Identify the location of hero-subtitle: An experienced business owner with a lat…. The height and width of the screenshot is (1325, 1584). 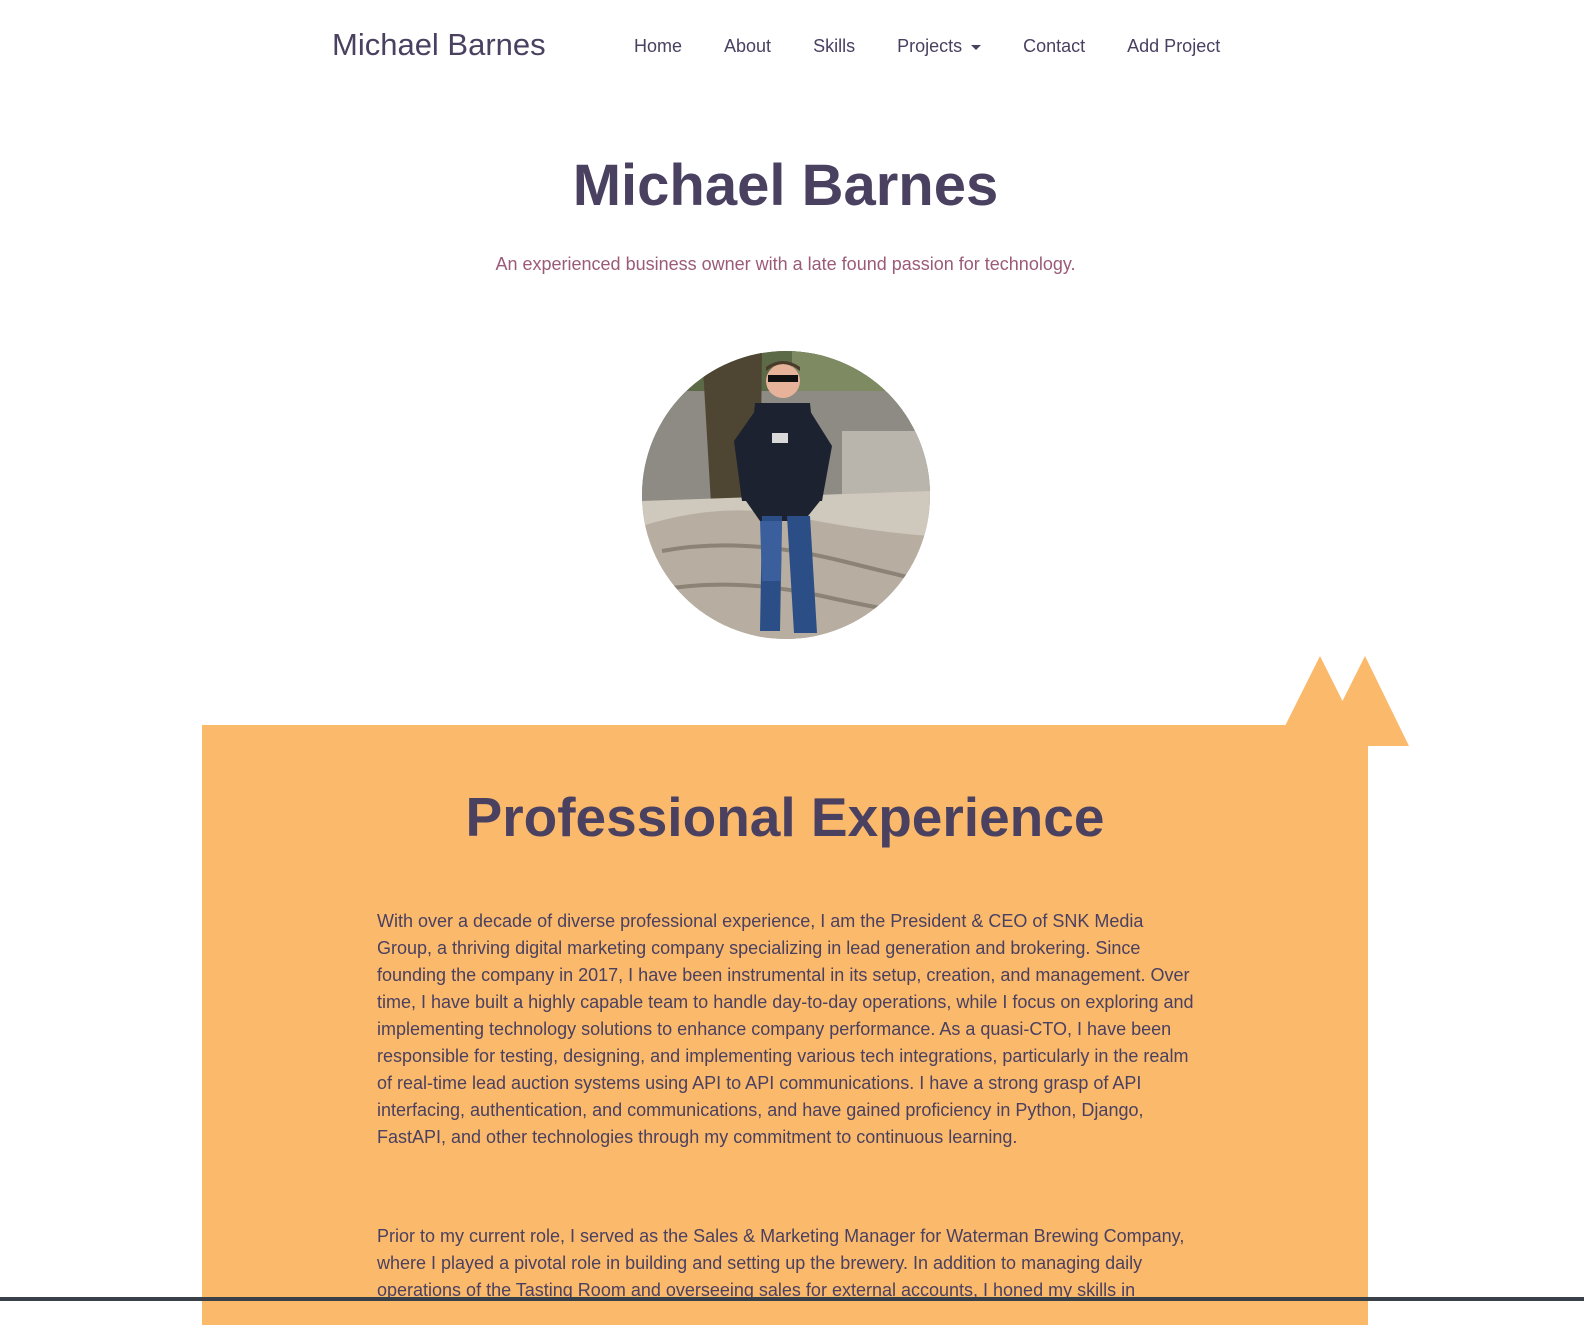
(785, 264).